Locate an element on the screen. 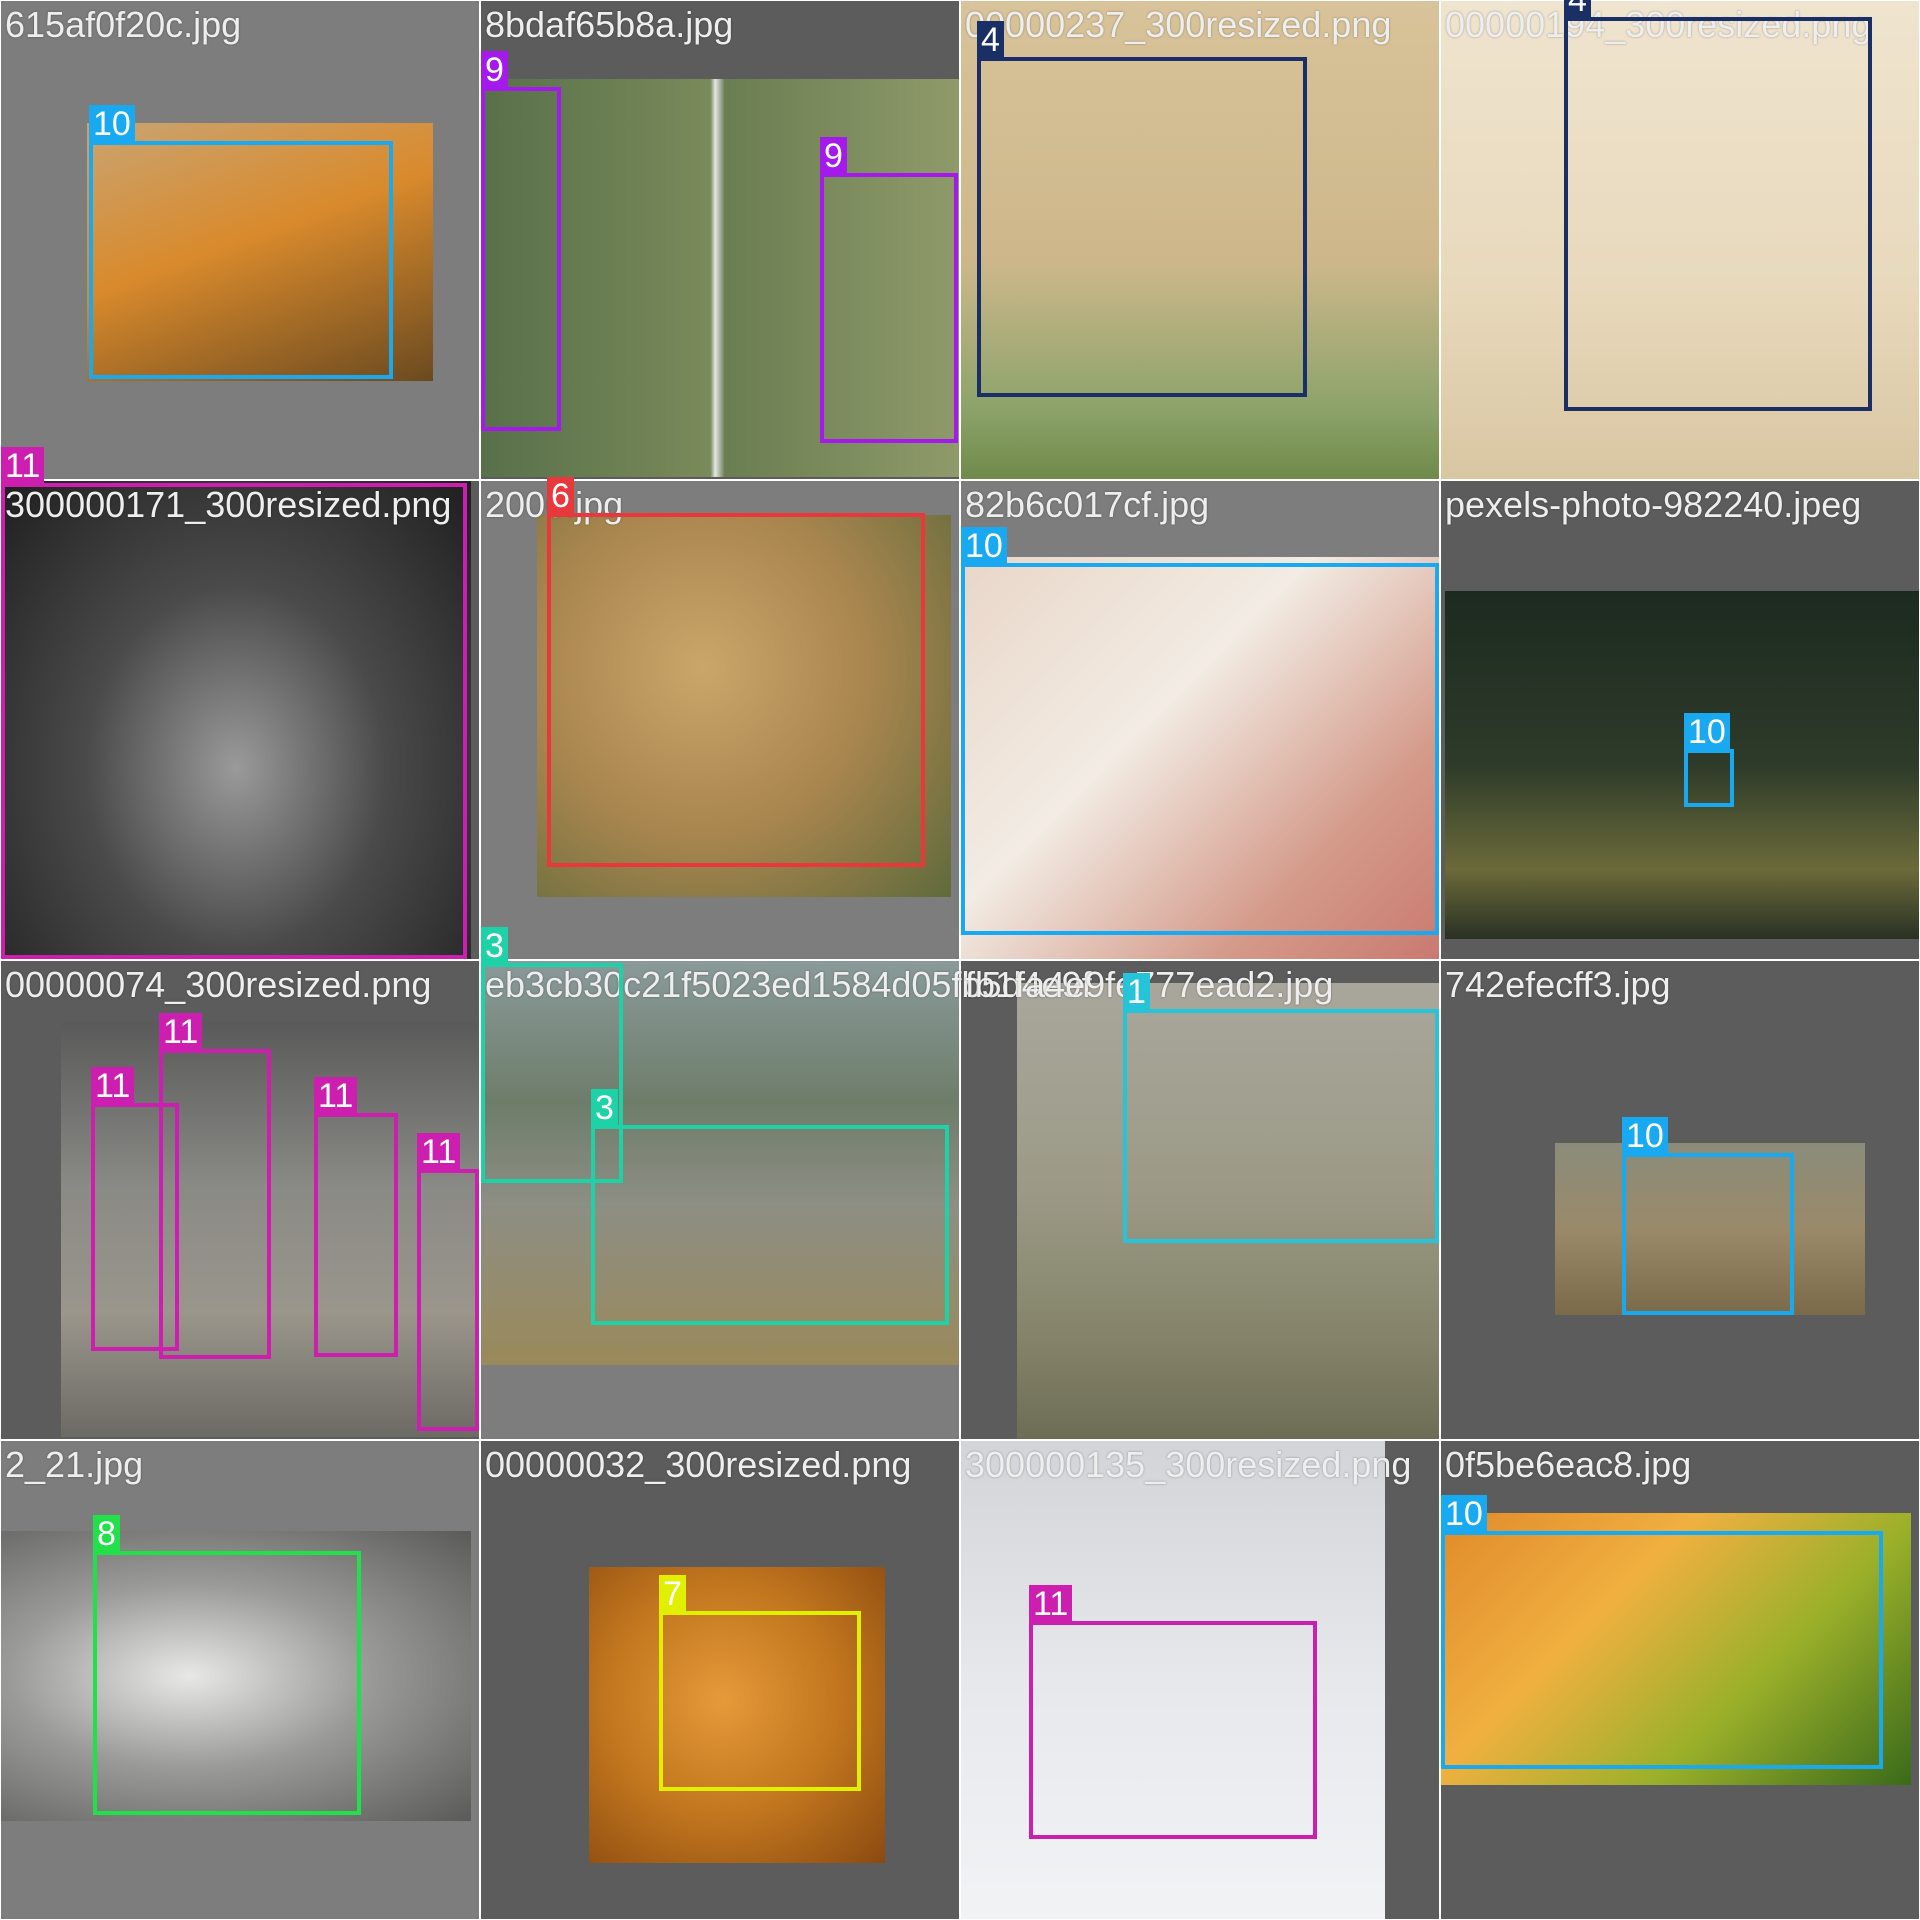 This screenshot has width=1920, height=1920. grid-tile: 00000074_300resized.png 11 11 11 11 is located at coordinates (240, 1200).